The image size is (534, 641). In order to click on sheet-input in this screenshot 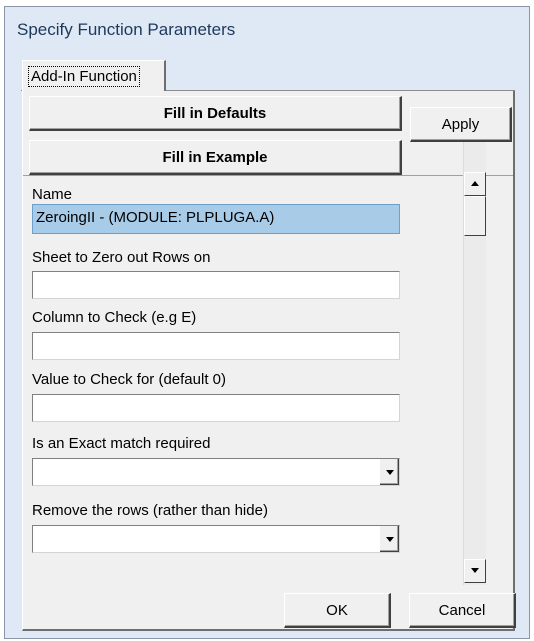, I will do `click(216, 285)`.